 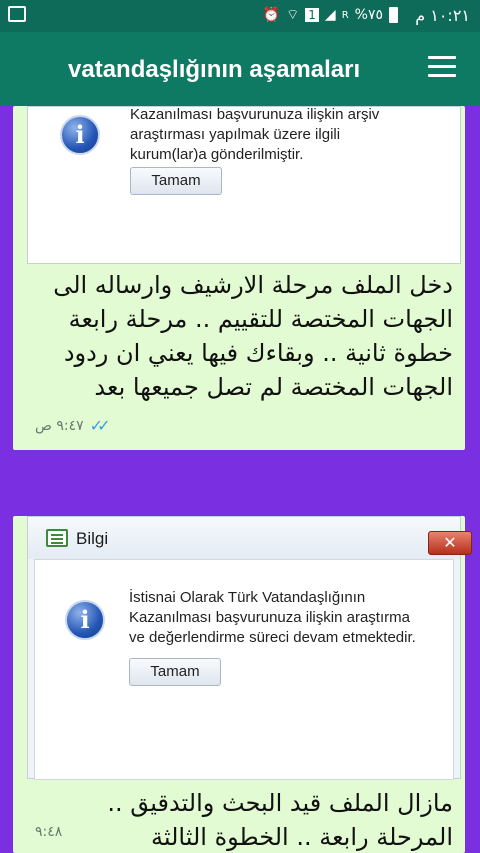 What do you see at coordinates (345, 15) in the screenshot?
I see `roaming-badge: R` at bounding box center [345, 15].